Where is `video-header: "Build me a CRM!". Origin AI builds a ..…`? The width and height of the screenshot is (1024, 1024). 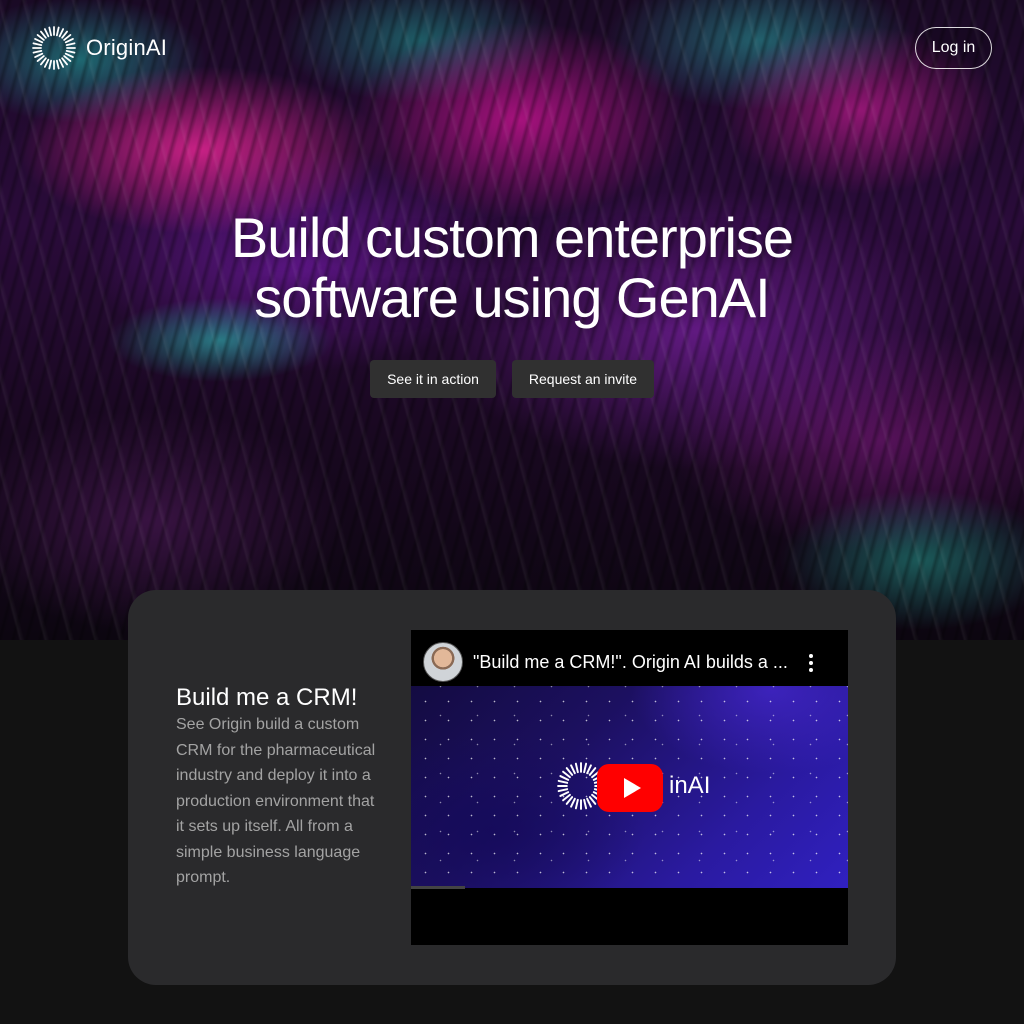
video-header: "Build me a CRM!". Origin AI builds a ..… is located at coordinates (629, 658).